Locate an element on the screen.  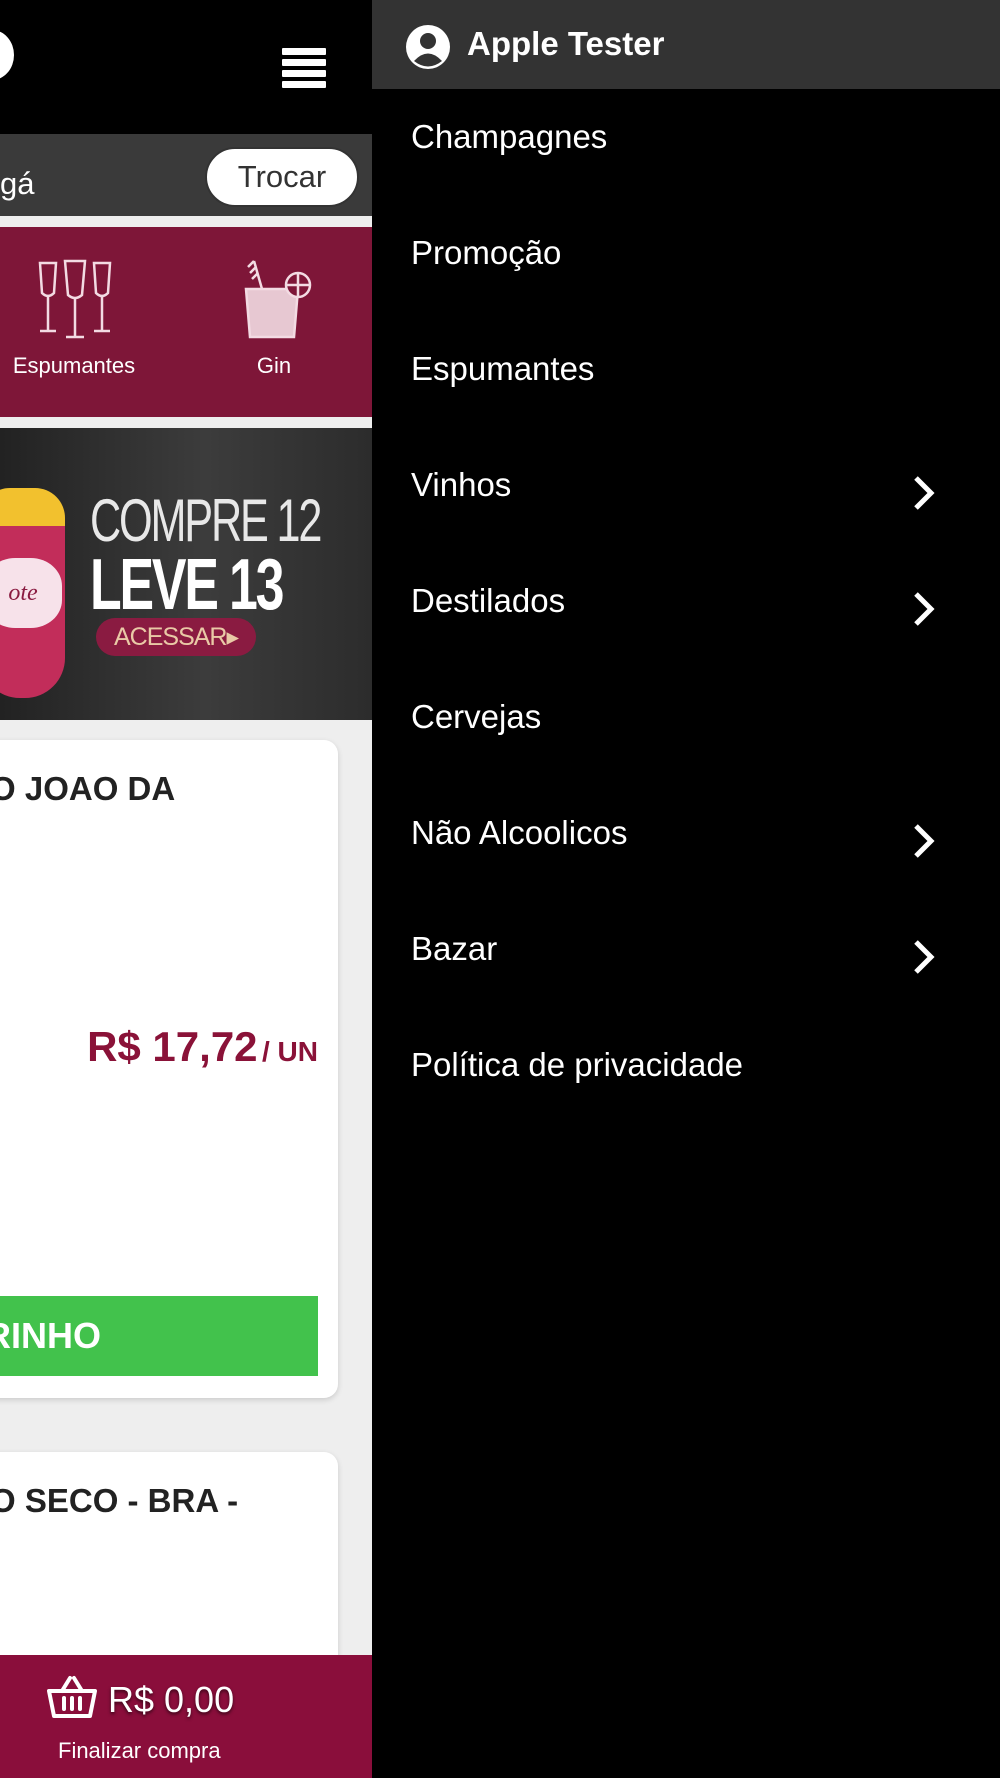
menu-hamburger-icon is located at coordinates (304, 70).